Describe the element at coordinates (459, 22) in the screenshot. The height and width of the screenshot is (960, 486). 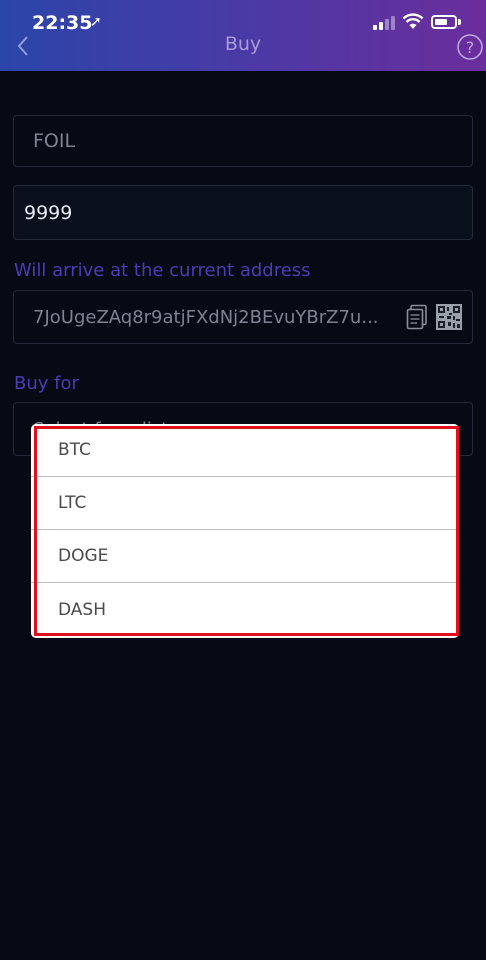
I see `battery-tip` at that location.